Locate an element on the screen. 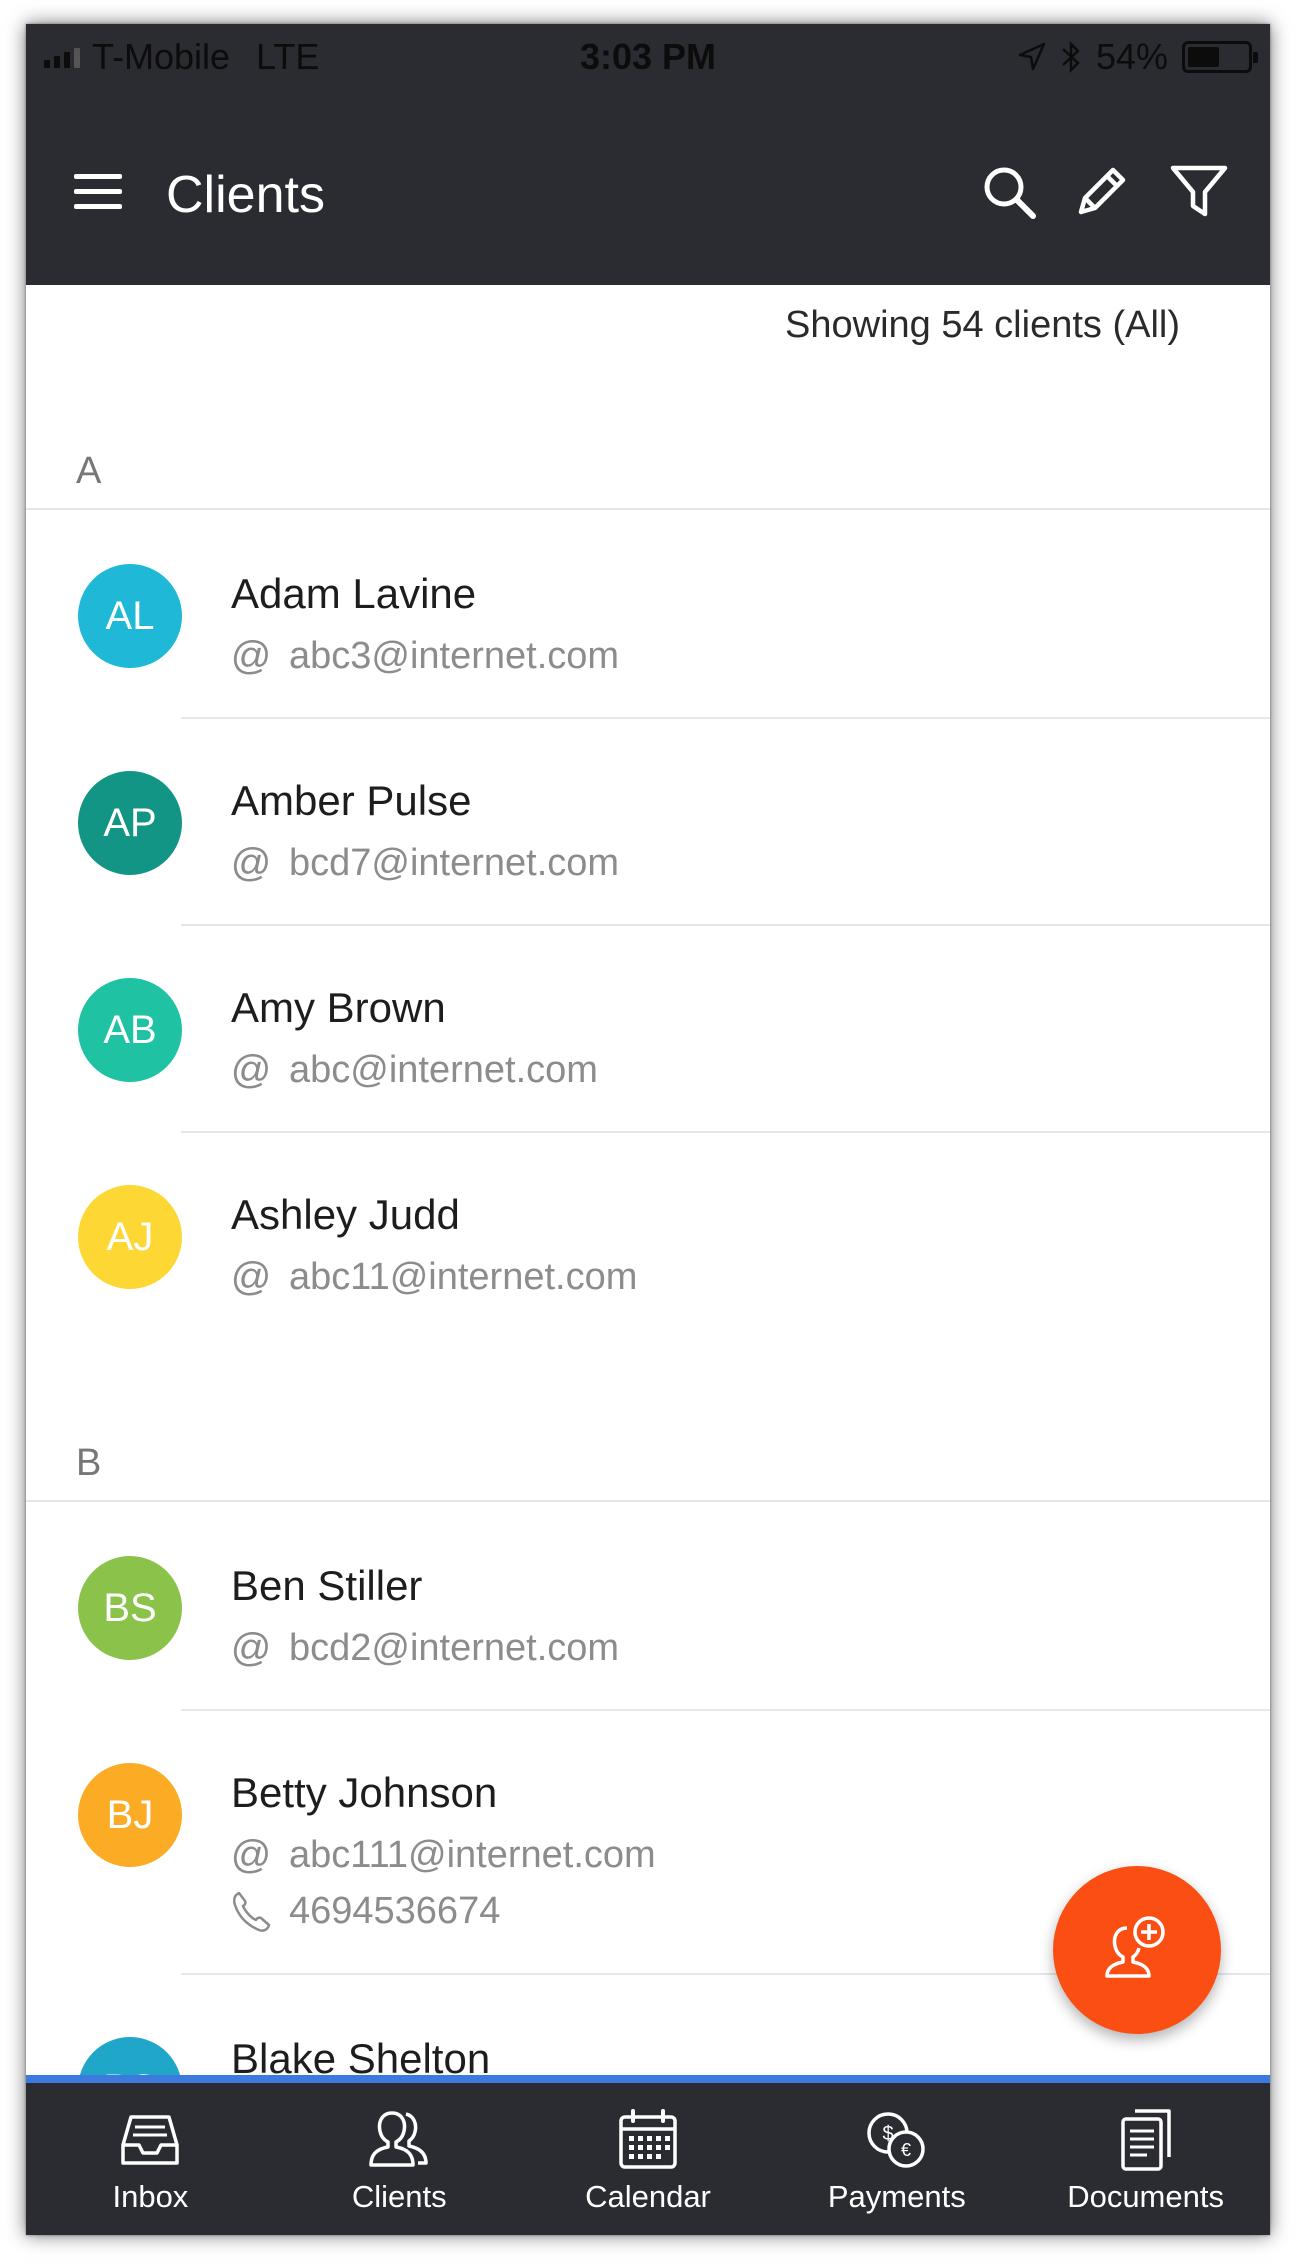 The width and height of the screenshot is (1296, 2262). payments-icon: $ € is located at coordinates (896, 2140).